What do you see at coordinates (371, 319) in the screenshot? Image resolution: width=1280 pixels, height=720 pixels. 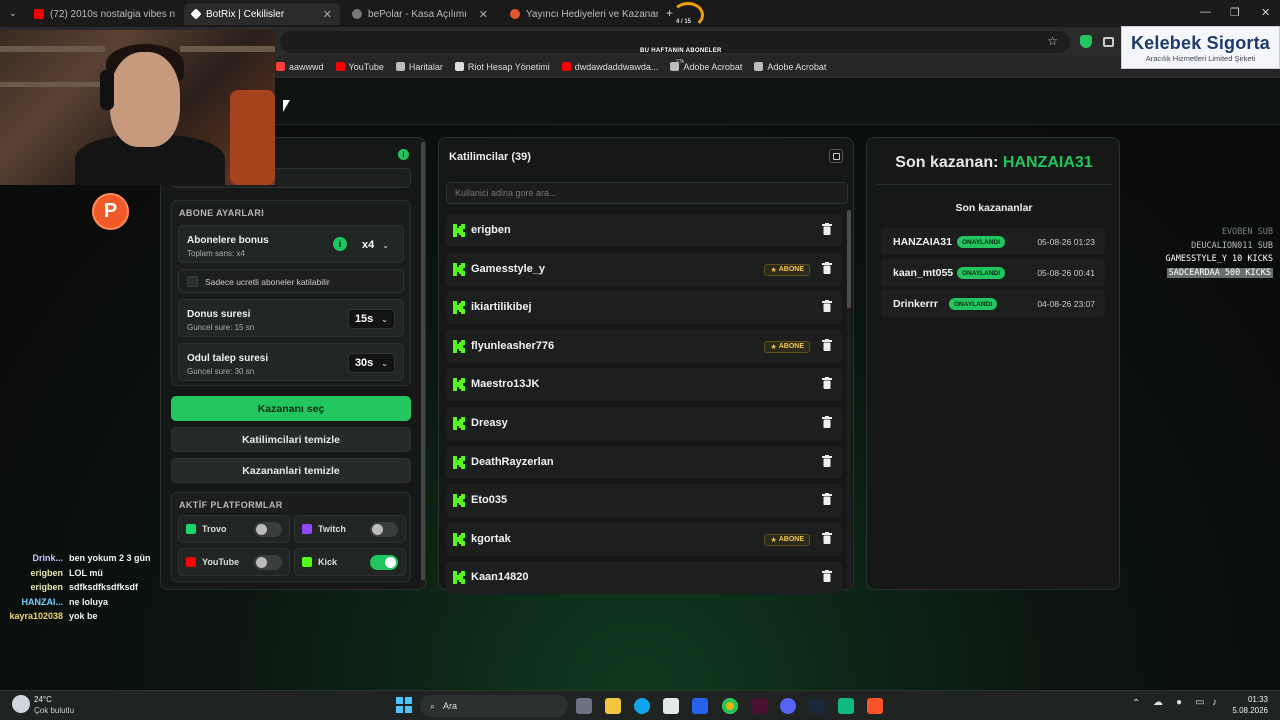 I see `duration-select: 15s ⌄` at bounding box center [371, 319].